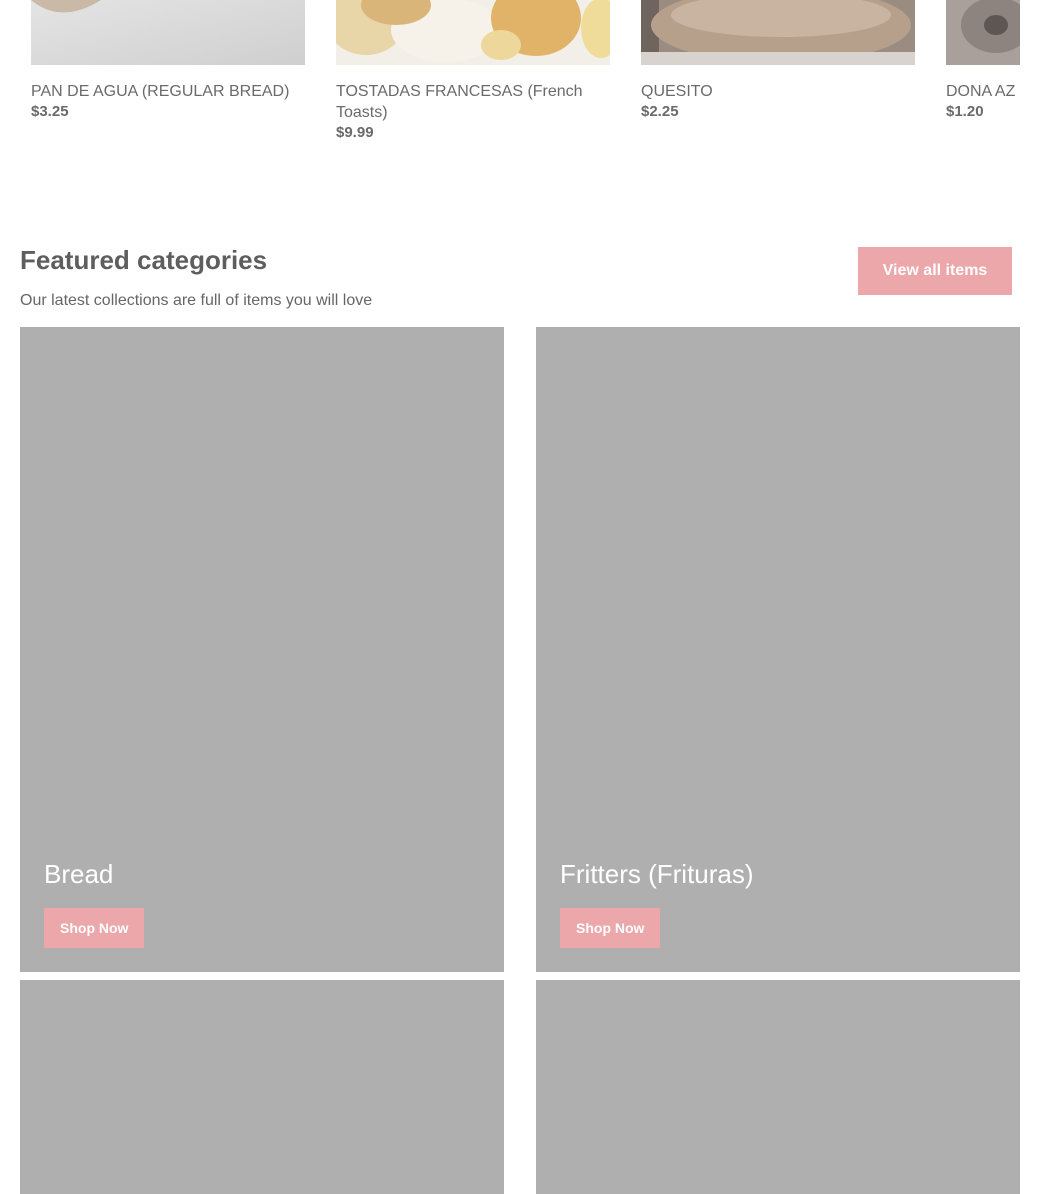 Image resolution: width=1060 pixels, height=1194 pixels. What do you see at coordinates (168, 91) in the screenshot?
I see `product-name: PAN DE AGUA (REGULAR BREAD)` at bounding box center [168, 91].